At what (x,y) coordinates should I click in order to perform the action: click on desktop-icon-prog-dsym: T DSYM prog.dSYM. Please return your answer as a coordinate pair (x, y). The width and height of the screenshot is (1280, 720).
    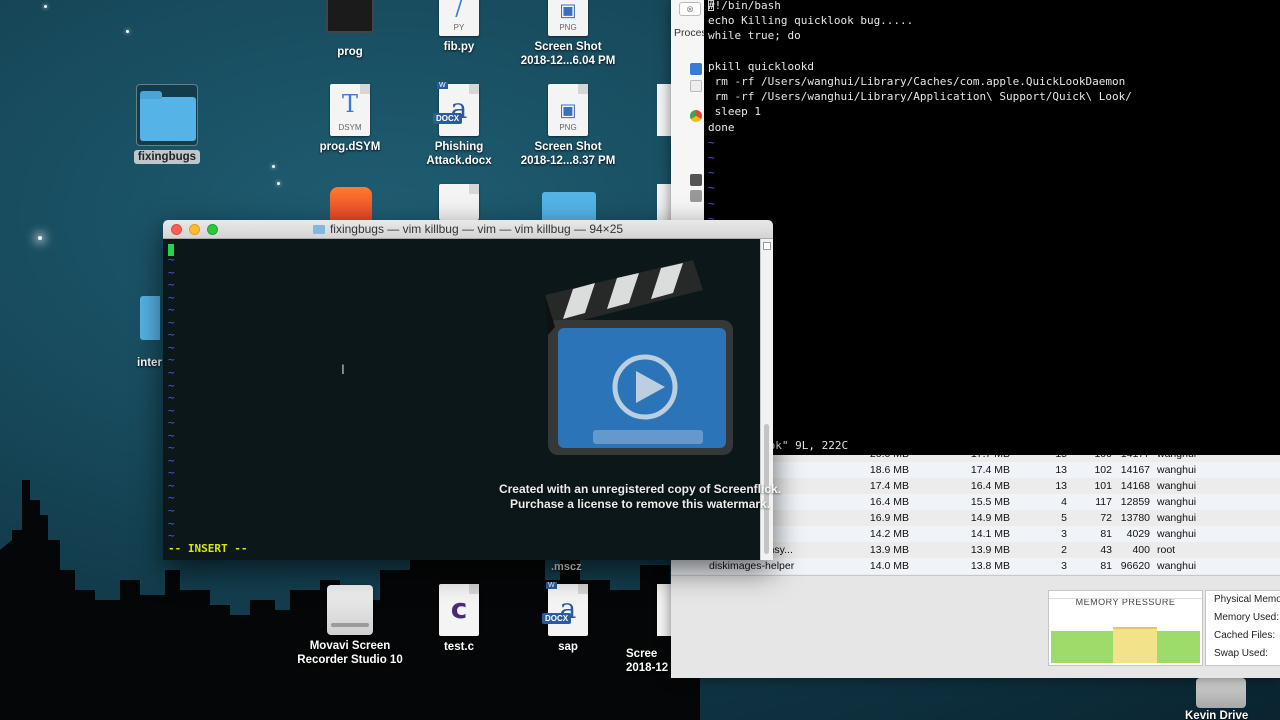
    Looking at the image, I should click on (350, 119).